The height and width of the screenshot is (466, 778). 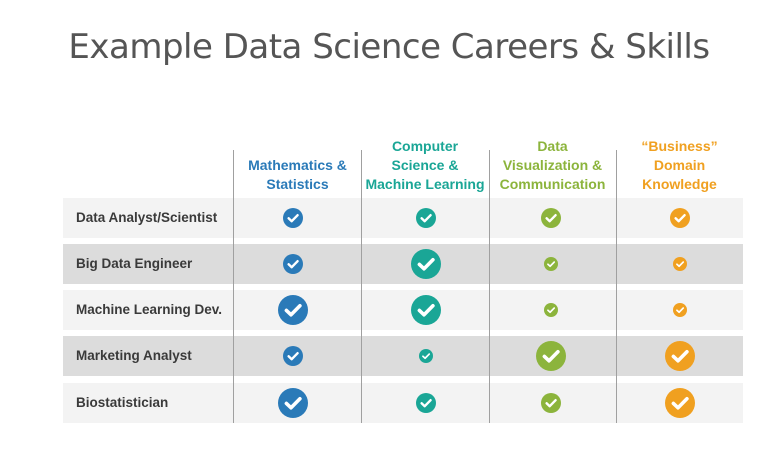 I want to click on row-label: Machine Learning Dev., so click(x=149, y=309).